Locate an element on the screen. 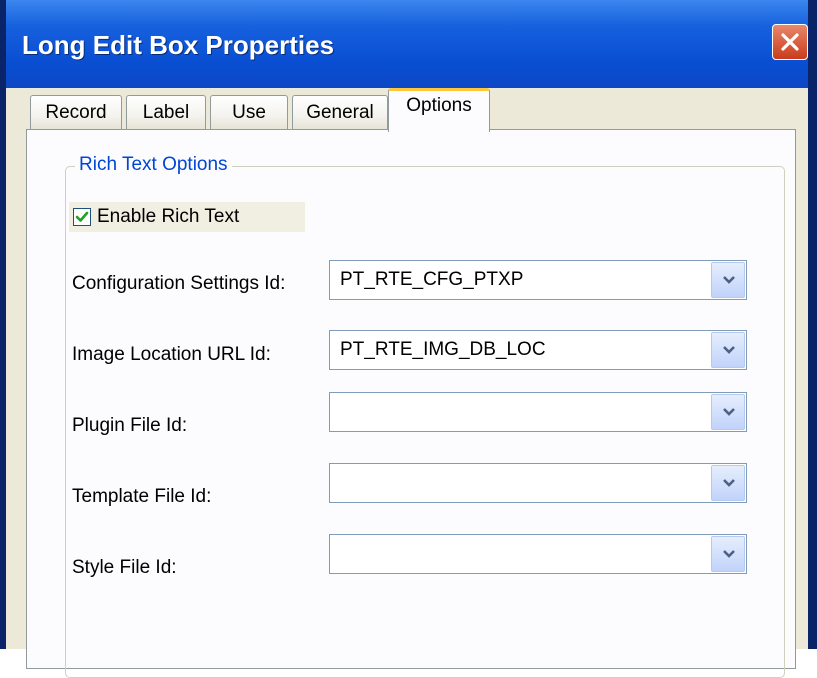 This screenshot has width=817, height=678. window-title: Long Edit Box Properties is located at coordinates (178, 45).